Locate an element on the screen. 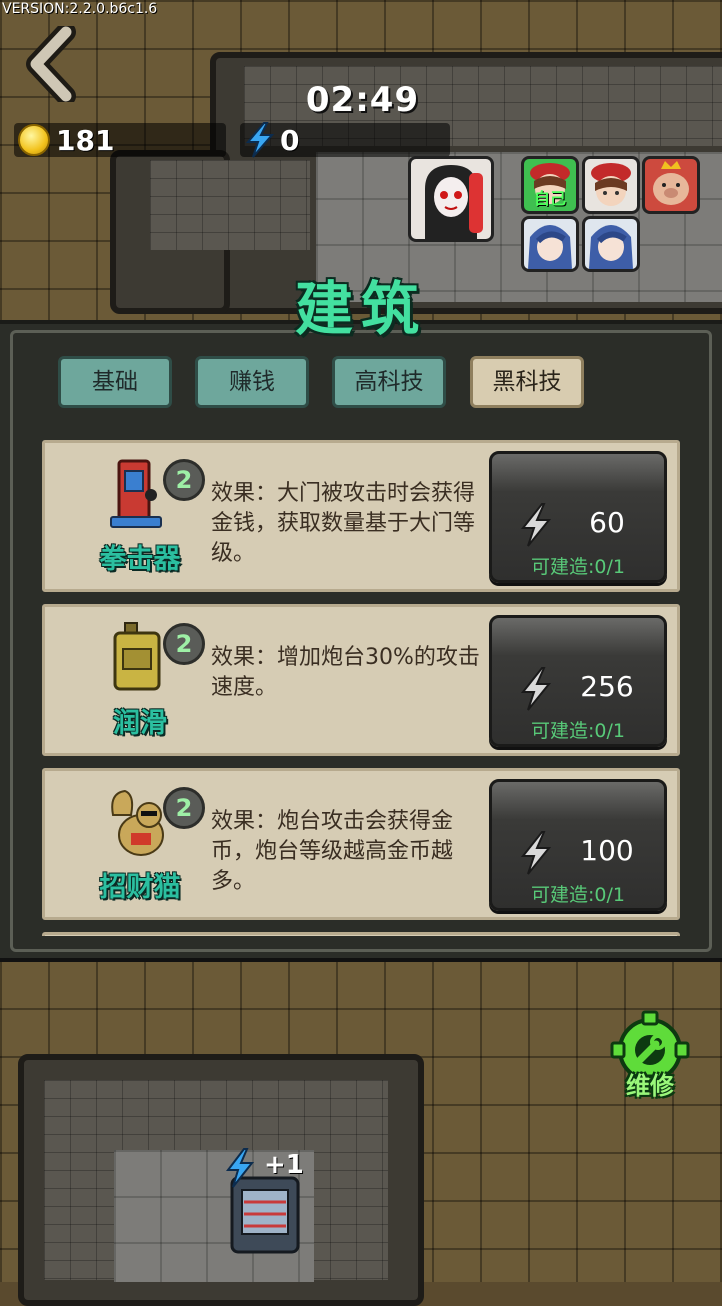 This screenshot has width=722, height=1306. building-card: 2 润滑 效果：增加炮台30%的攻击速度。 256 可建造:0/1 is located at coordinates (361, 680).